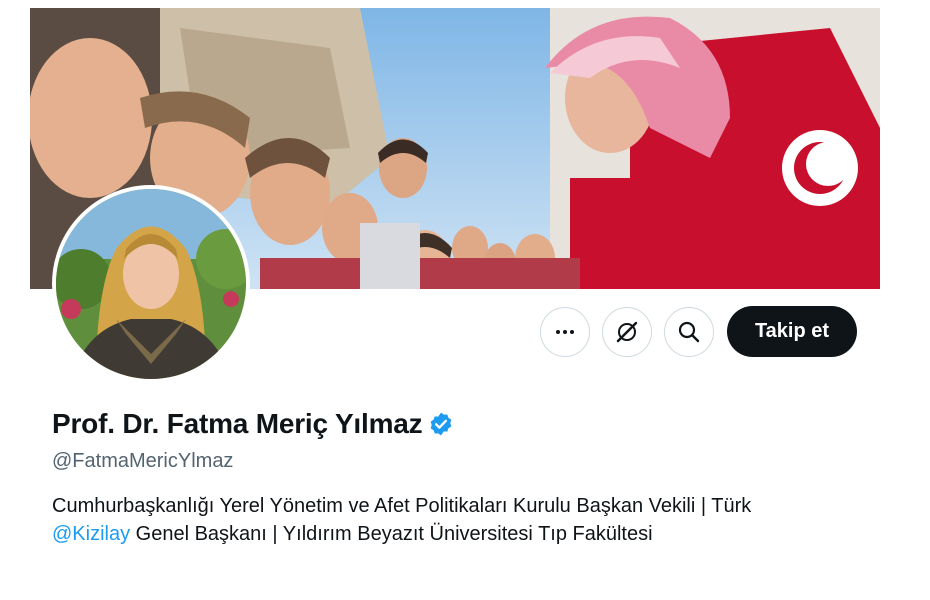  I want to click on more-button, so click(565, 331).